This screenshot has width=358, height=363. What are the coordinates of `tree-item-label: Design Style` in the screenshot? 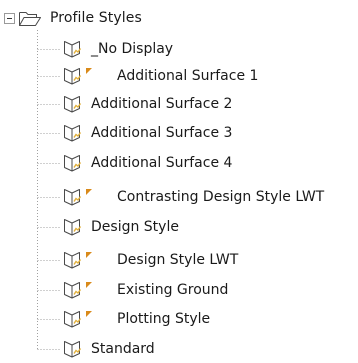 It's located at (135, 227).